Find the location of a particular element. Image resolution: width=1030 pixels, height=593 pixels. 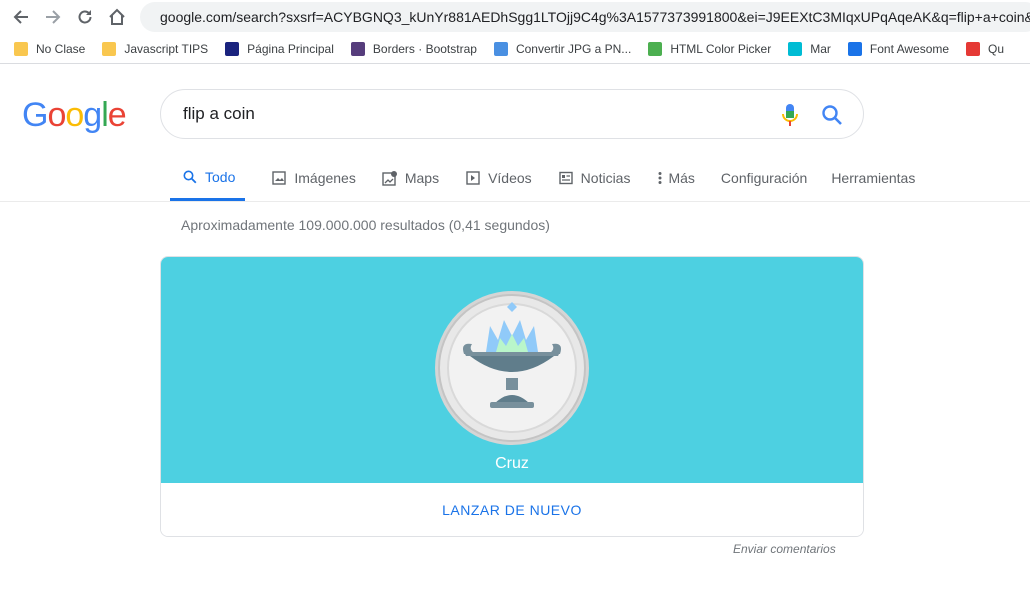

tab-link: Herramientas is located at coordinates (873, 178).